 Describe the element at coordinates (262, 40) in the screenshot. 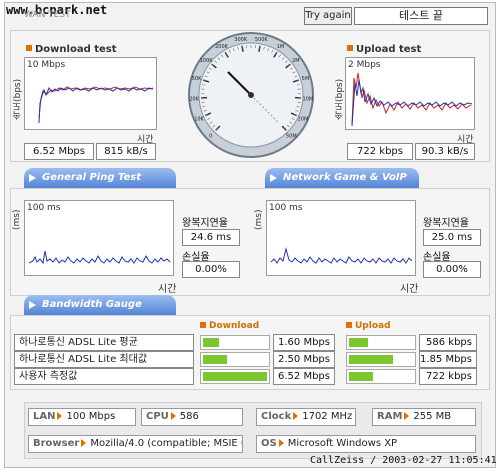

I see `gauge-tick-label: 500K` at that location.